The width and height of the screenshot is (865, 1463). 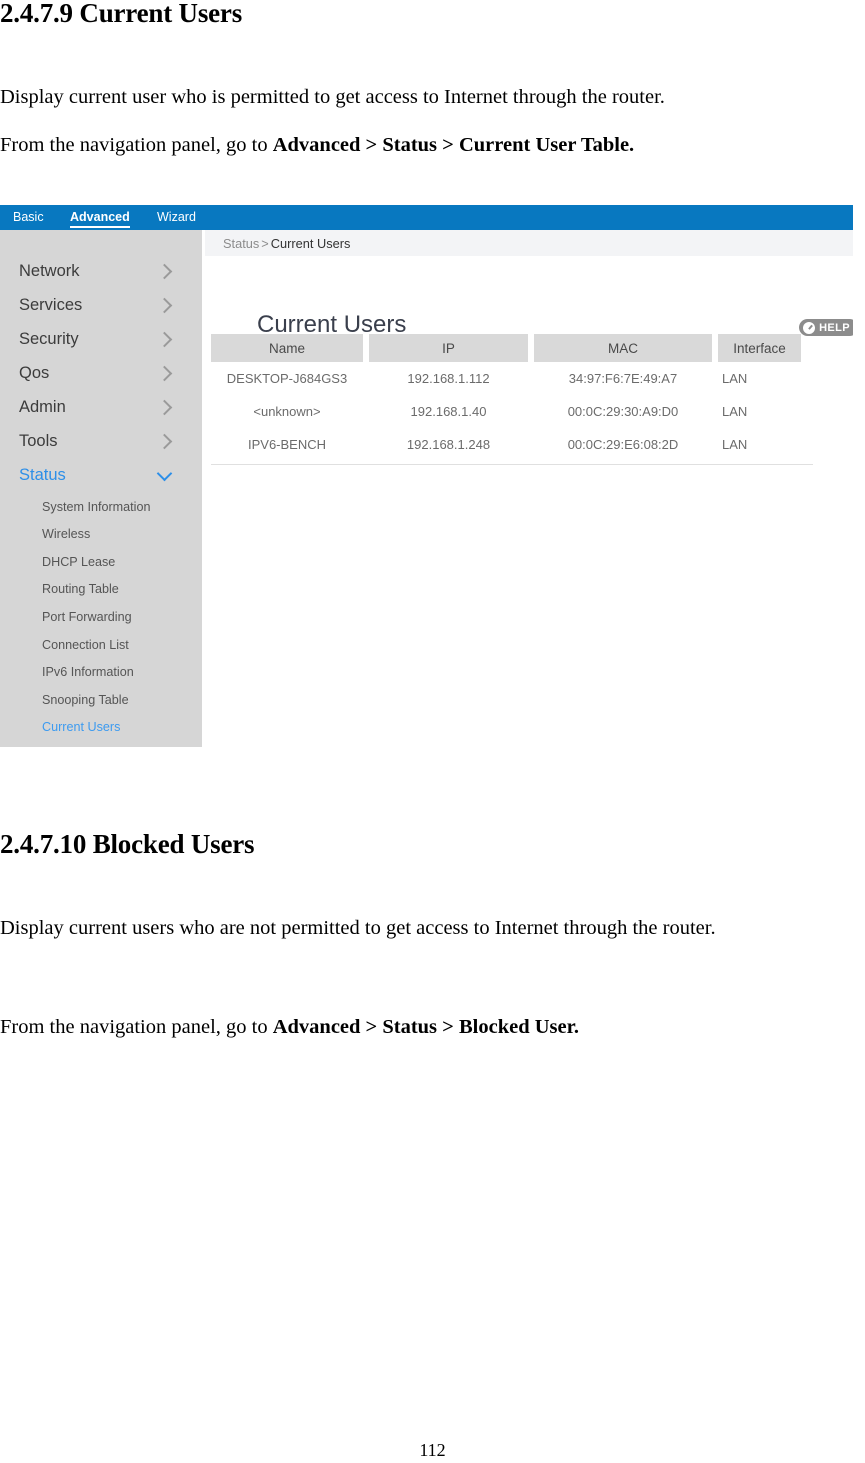 I want to click on sidebar-subitem-current-users: Current Users, so click(x=101, y=730).